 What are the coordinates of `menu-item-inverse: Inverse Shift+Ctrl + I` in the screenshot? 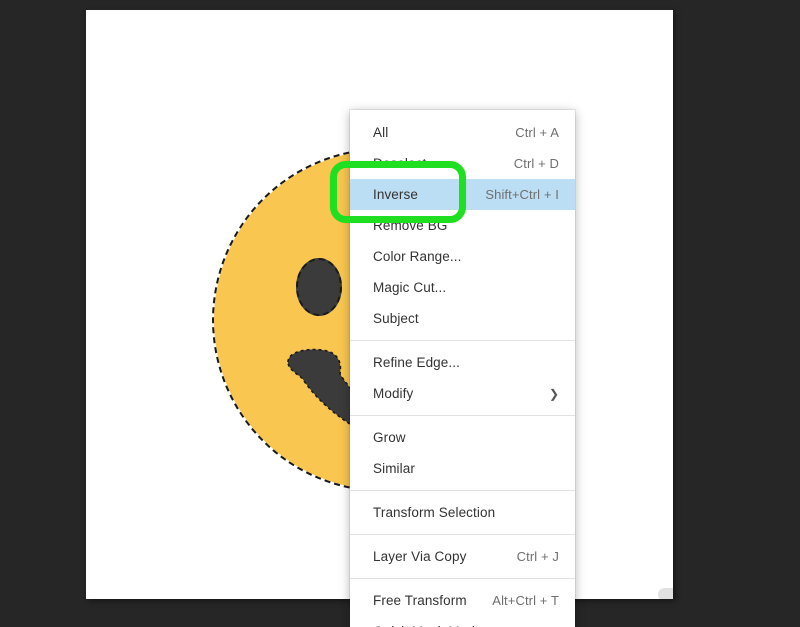 It's located at (462, 194).